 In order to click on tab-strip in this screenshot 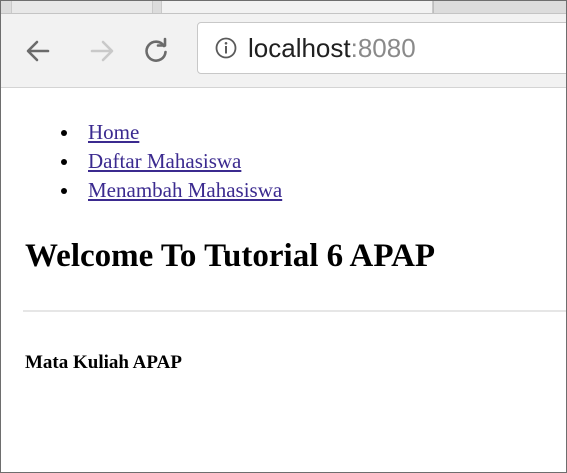, I will do `click(283, 7)`.